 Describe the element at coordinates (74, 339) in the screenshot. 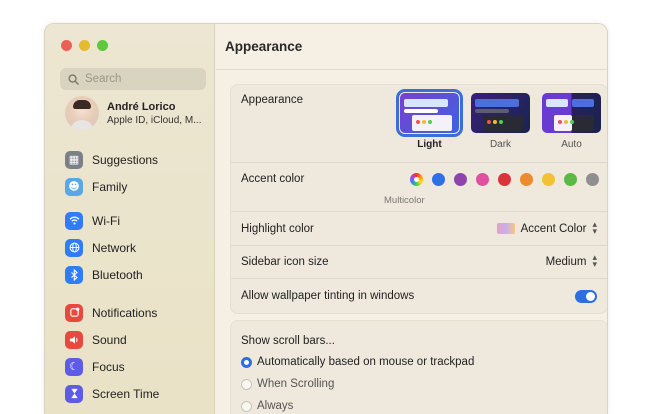

I see `speaker-icon` at that location.